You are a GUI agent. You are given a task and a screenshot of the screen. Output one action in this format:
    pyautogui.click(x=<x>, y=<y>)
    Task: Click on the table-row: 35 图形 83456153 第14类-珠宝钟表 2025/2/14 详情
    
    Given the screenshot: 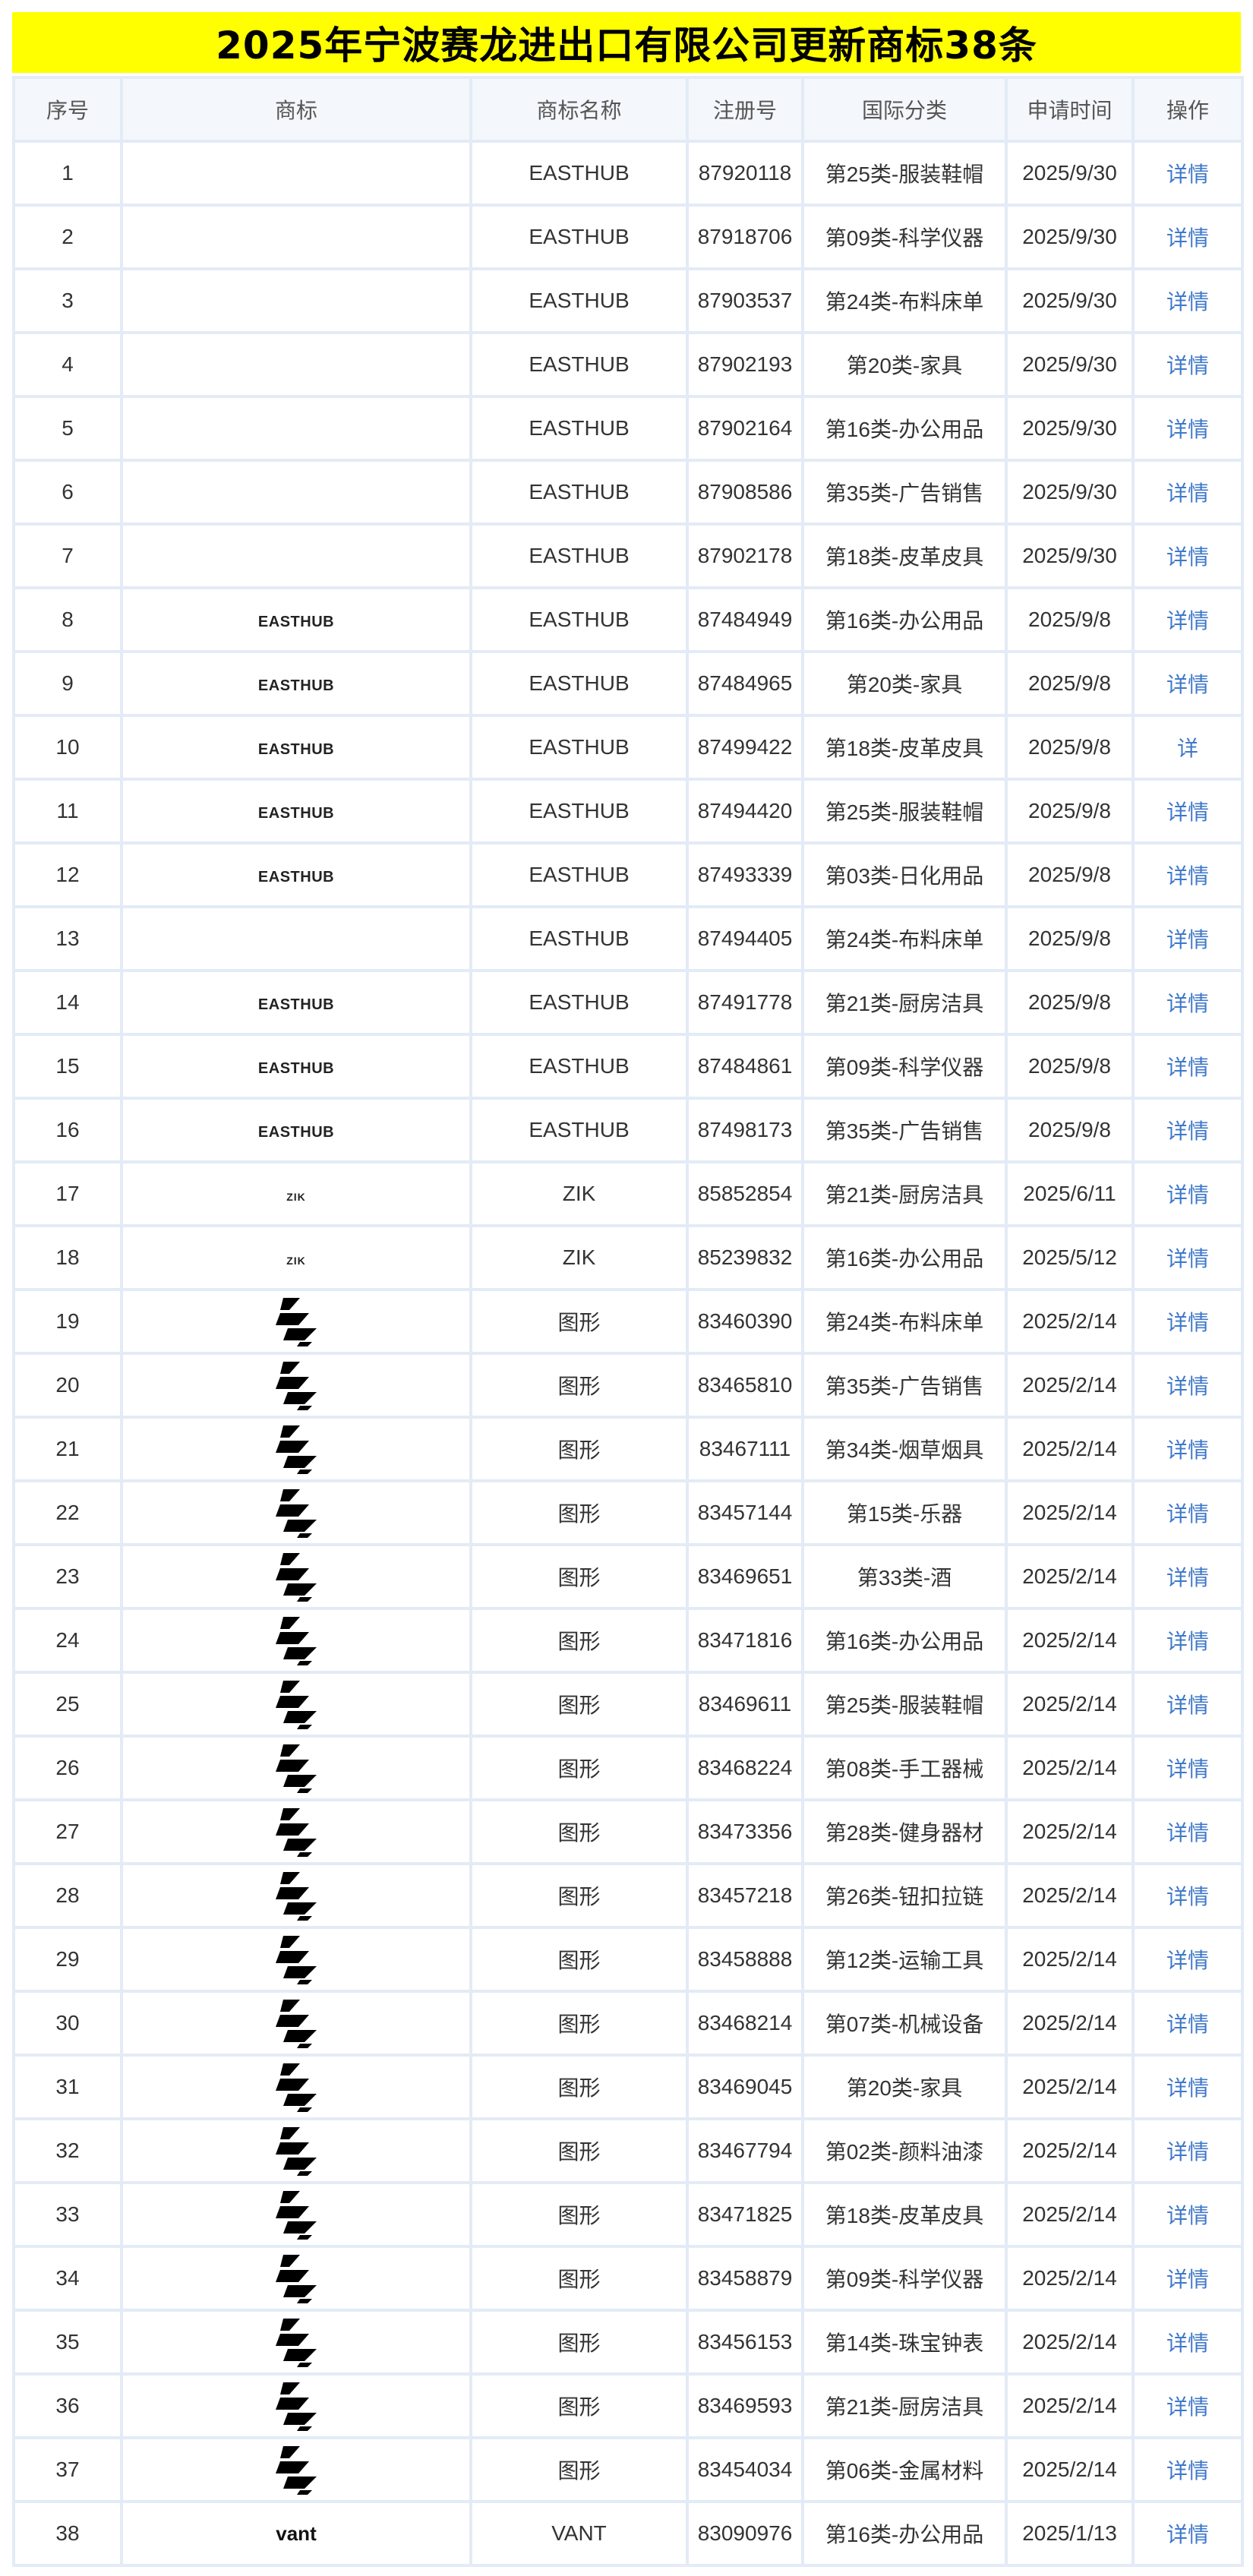 What is the action you would take?
    pyautogui.click(x=628, y=2342)
    